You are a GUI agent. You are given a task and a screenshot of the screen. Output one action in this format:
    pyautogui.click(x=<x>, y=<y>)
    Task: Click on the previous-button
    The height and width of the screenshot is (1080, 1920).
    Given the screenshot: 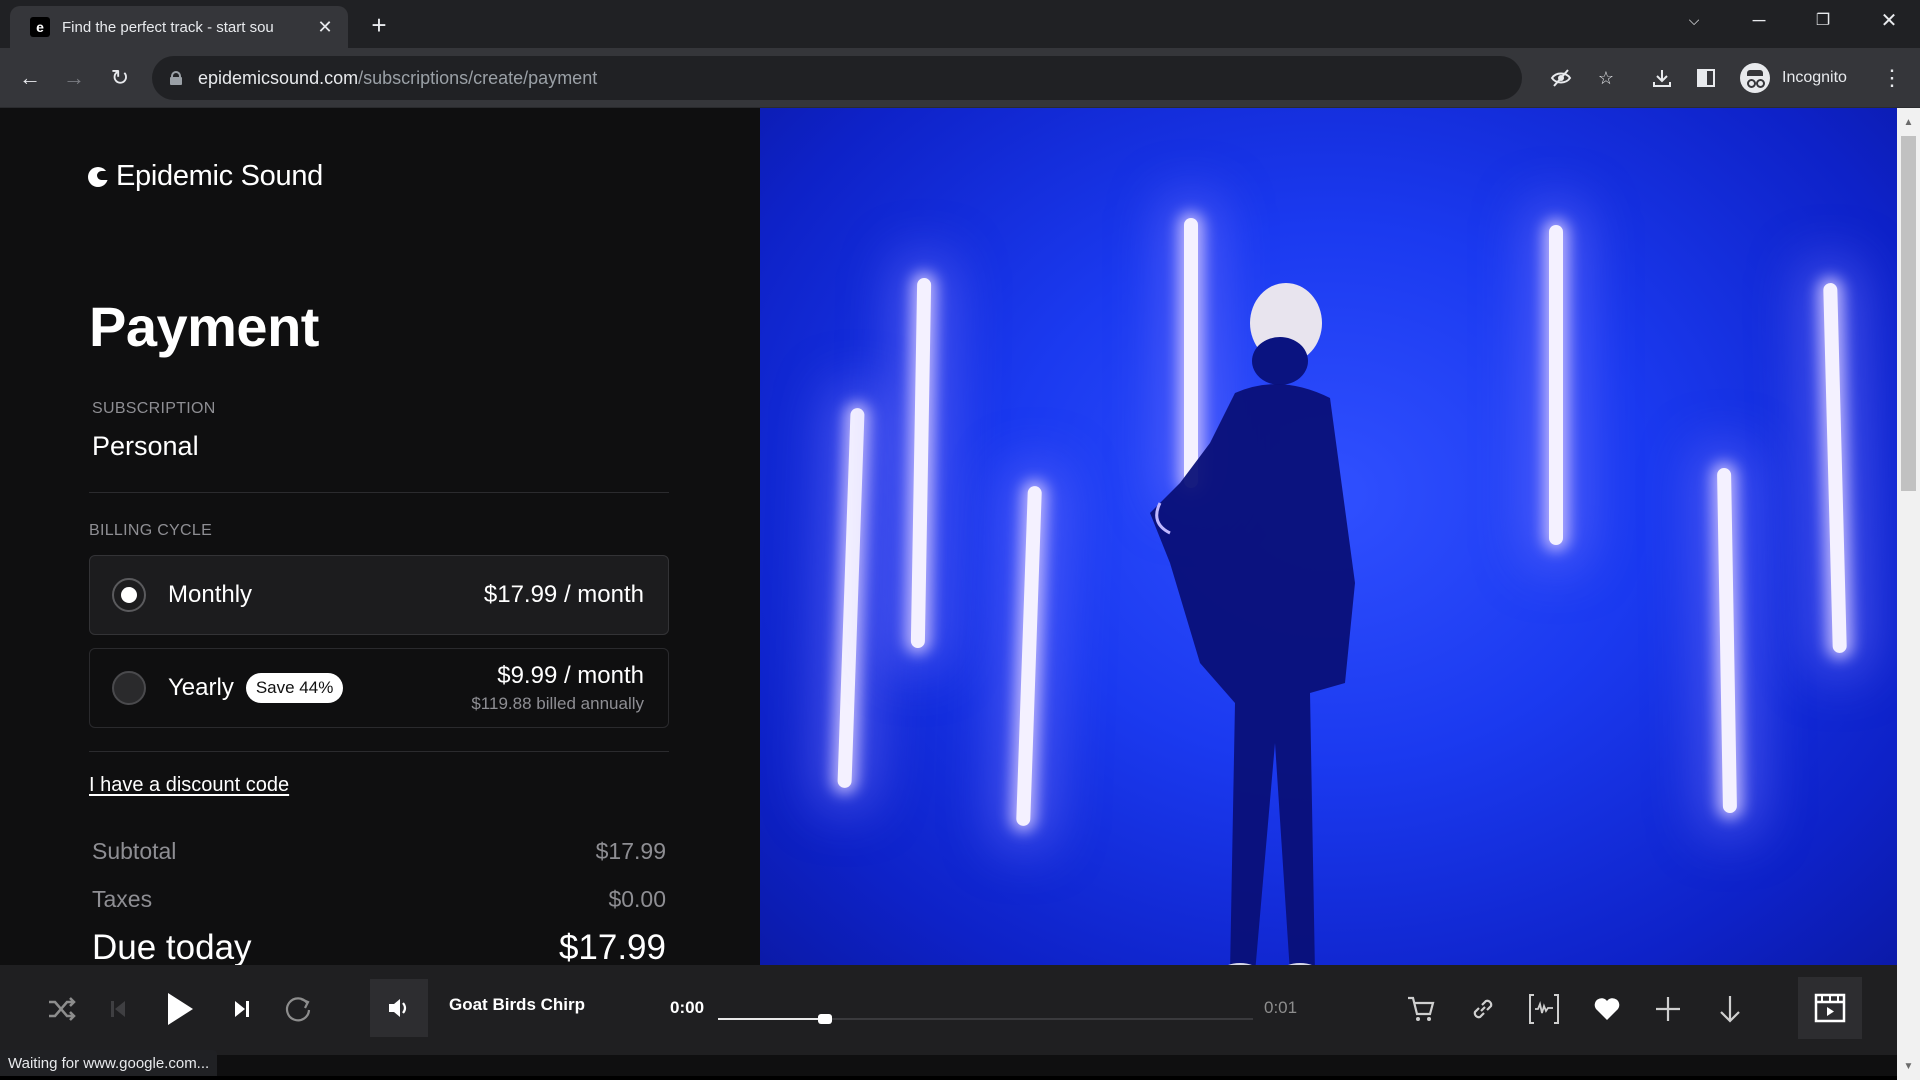 What is the action you would take?
    pyautogui.click(x=118, y=1009)
    